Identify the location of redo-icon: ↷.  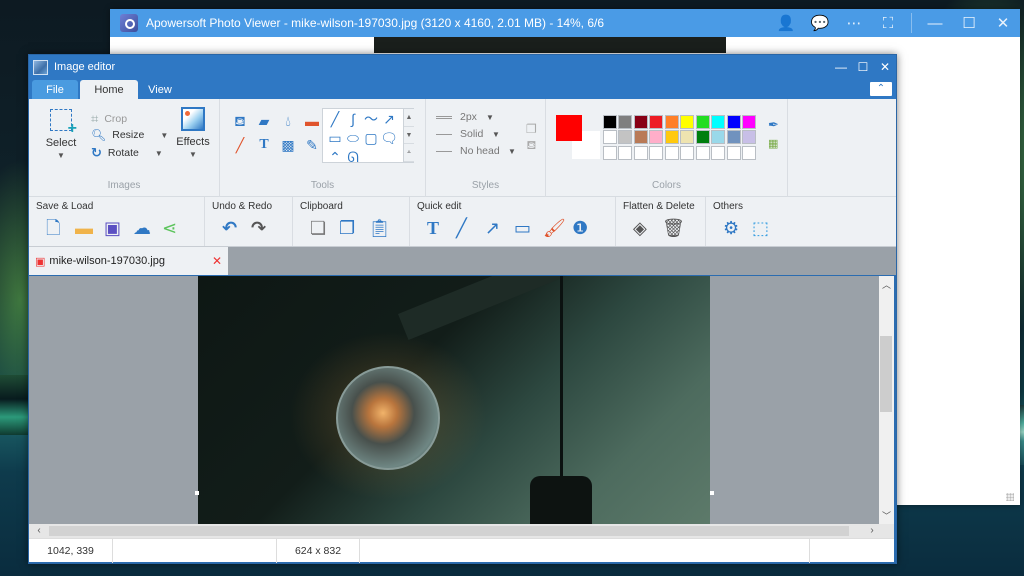
(265, 228).